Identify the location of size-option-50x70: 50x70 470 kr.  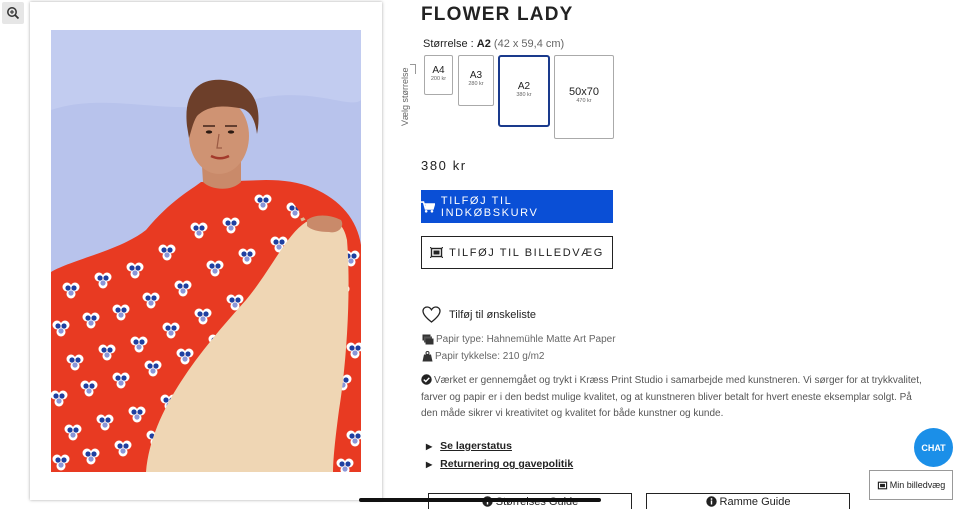
(584, 97).